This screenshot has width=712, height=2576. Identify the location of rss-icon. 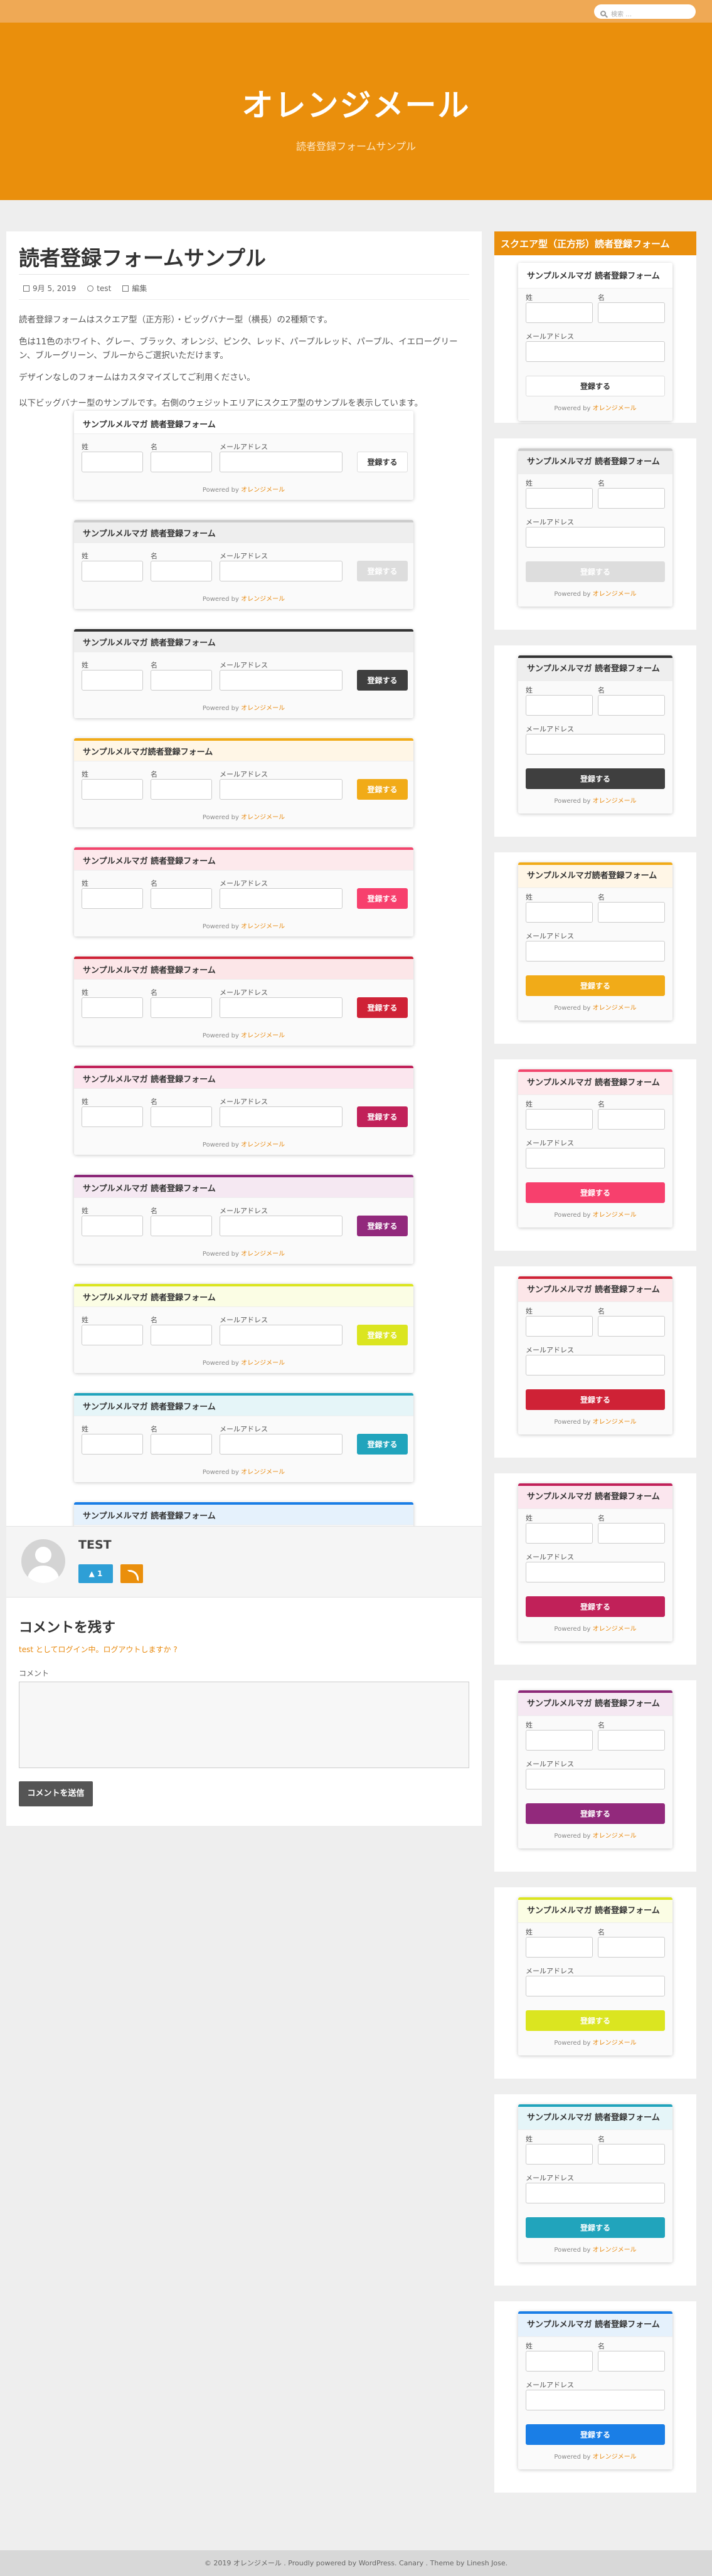
(131, 1573).